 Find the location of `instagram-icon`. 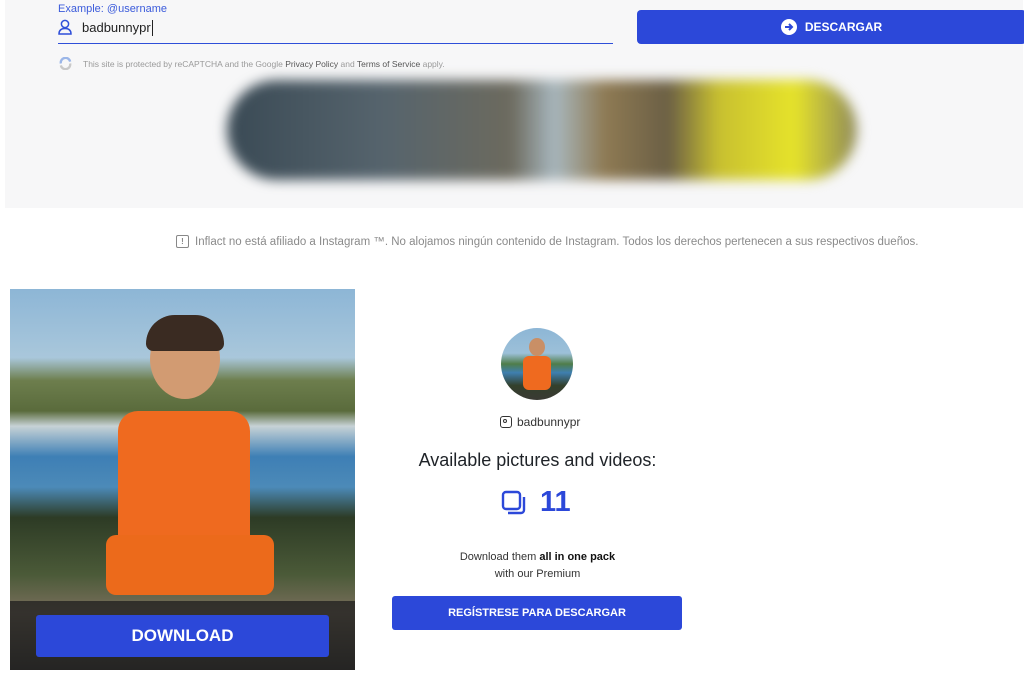

instagram-icon is located at coordinates (506, 422).